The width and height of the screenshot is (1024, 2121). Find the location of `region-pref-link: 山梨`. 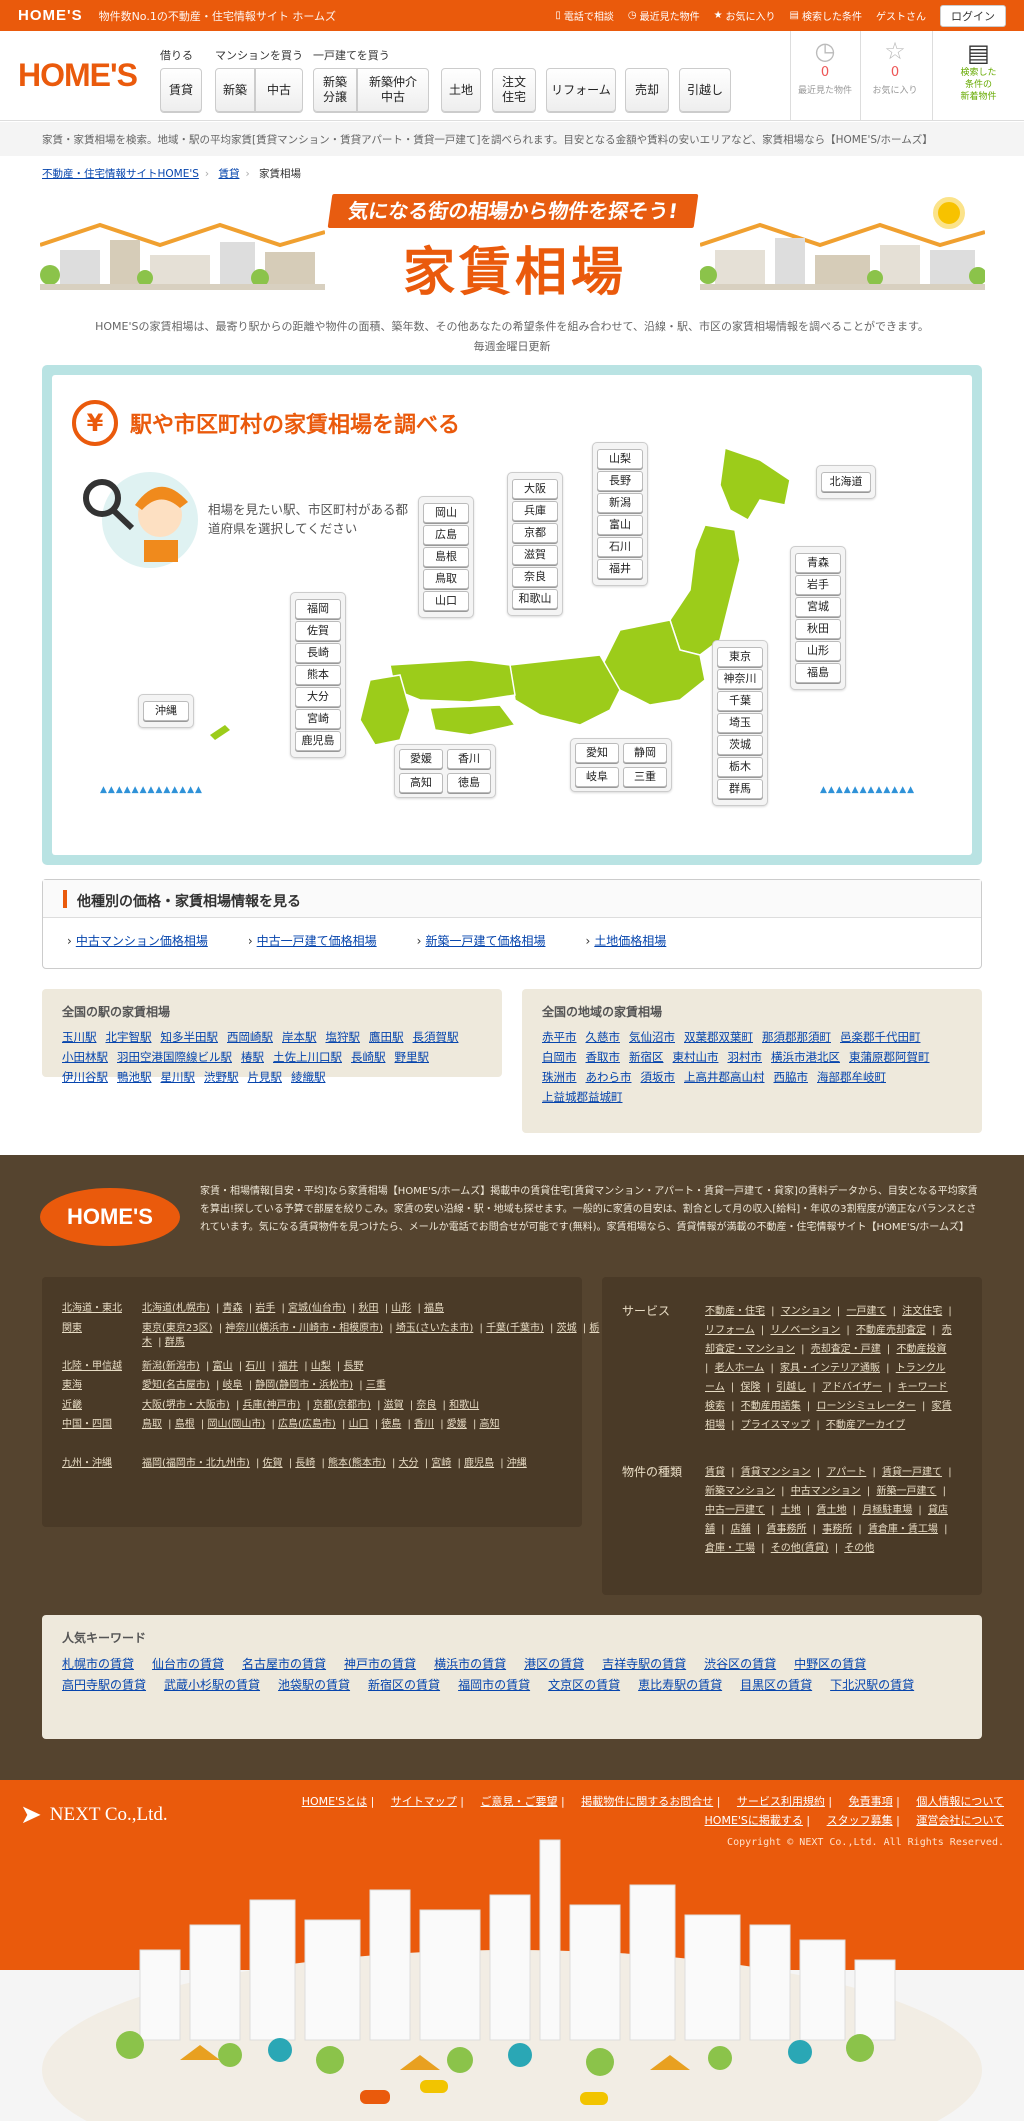

region-pref-link: 山梨 is located at coordinates (321, 1366).